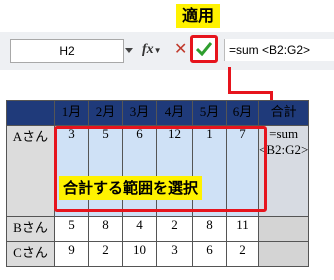  Describe the element at coordinates (283, 113) in the screenshot. I see `column-header: 合計` at that location.